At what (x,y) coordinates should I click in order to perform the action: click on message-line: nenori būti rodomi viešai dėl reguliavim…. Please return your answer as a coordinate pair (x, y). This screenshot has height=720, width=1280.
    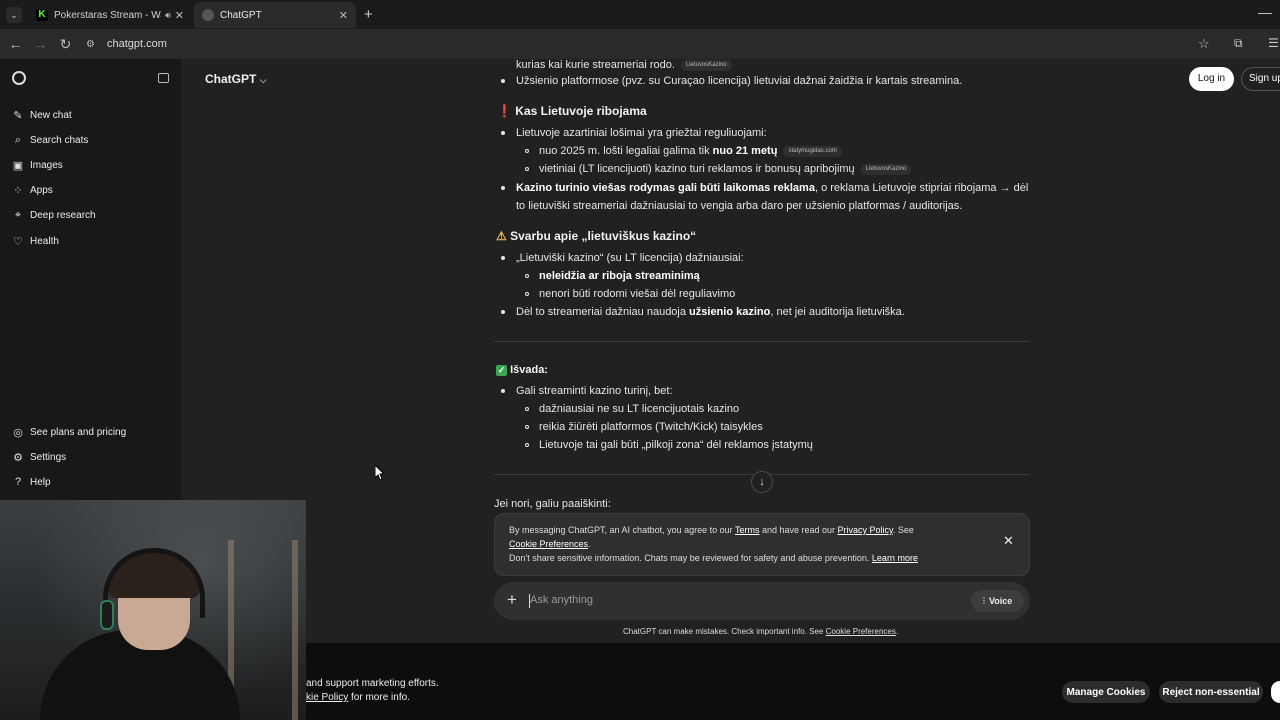
    Looking at the image, I should click on (637, 294).